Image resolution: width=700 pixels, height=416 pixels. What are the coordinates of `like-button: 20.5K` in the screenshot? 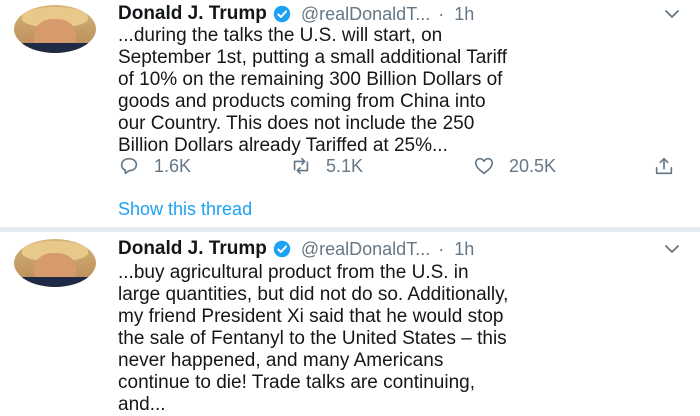 It's located at (514, 166).